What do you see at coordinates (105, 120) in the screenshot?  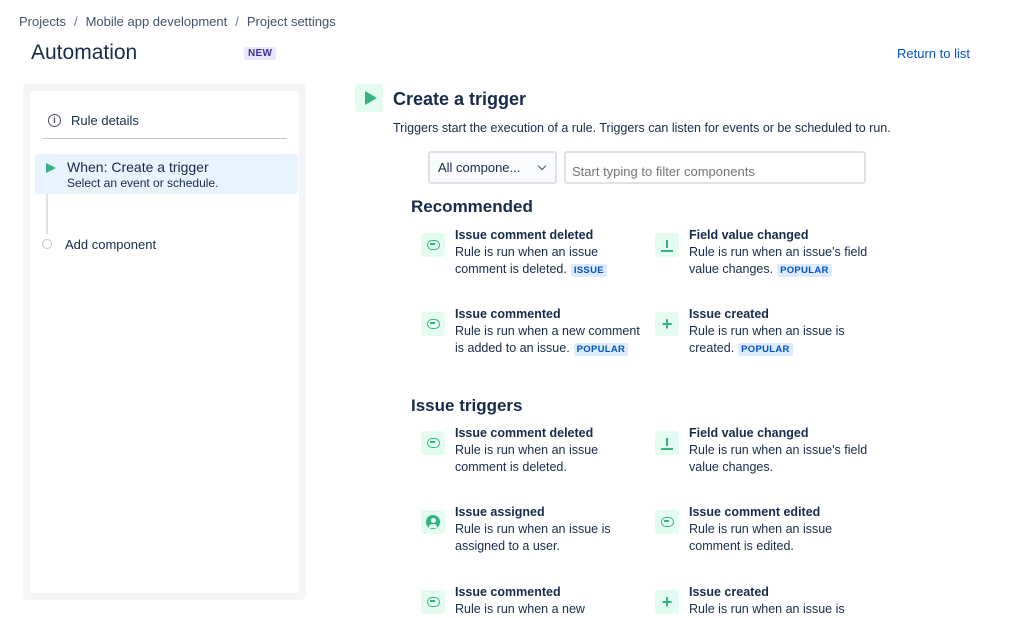 I see `rule-details-label: Rule details` at bounding box center [105, 120].